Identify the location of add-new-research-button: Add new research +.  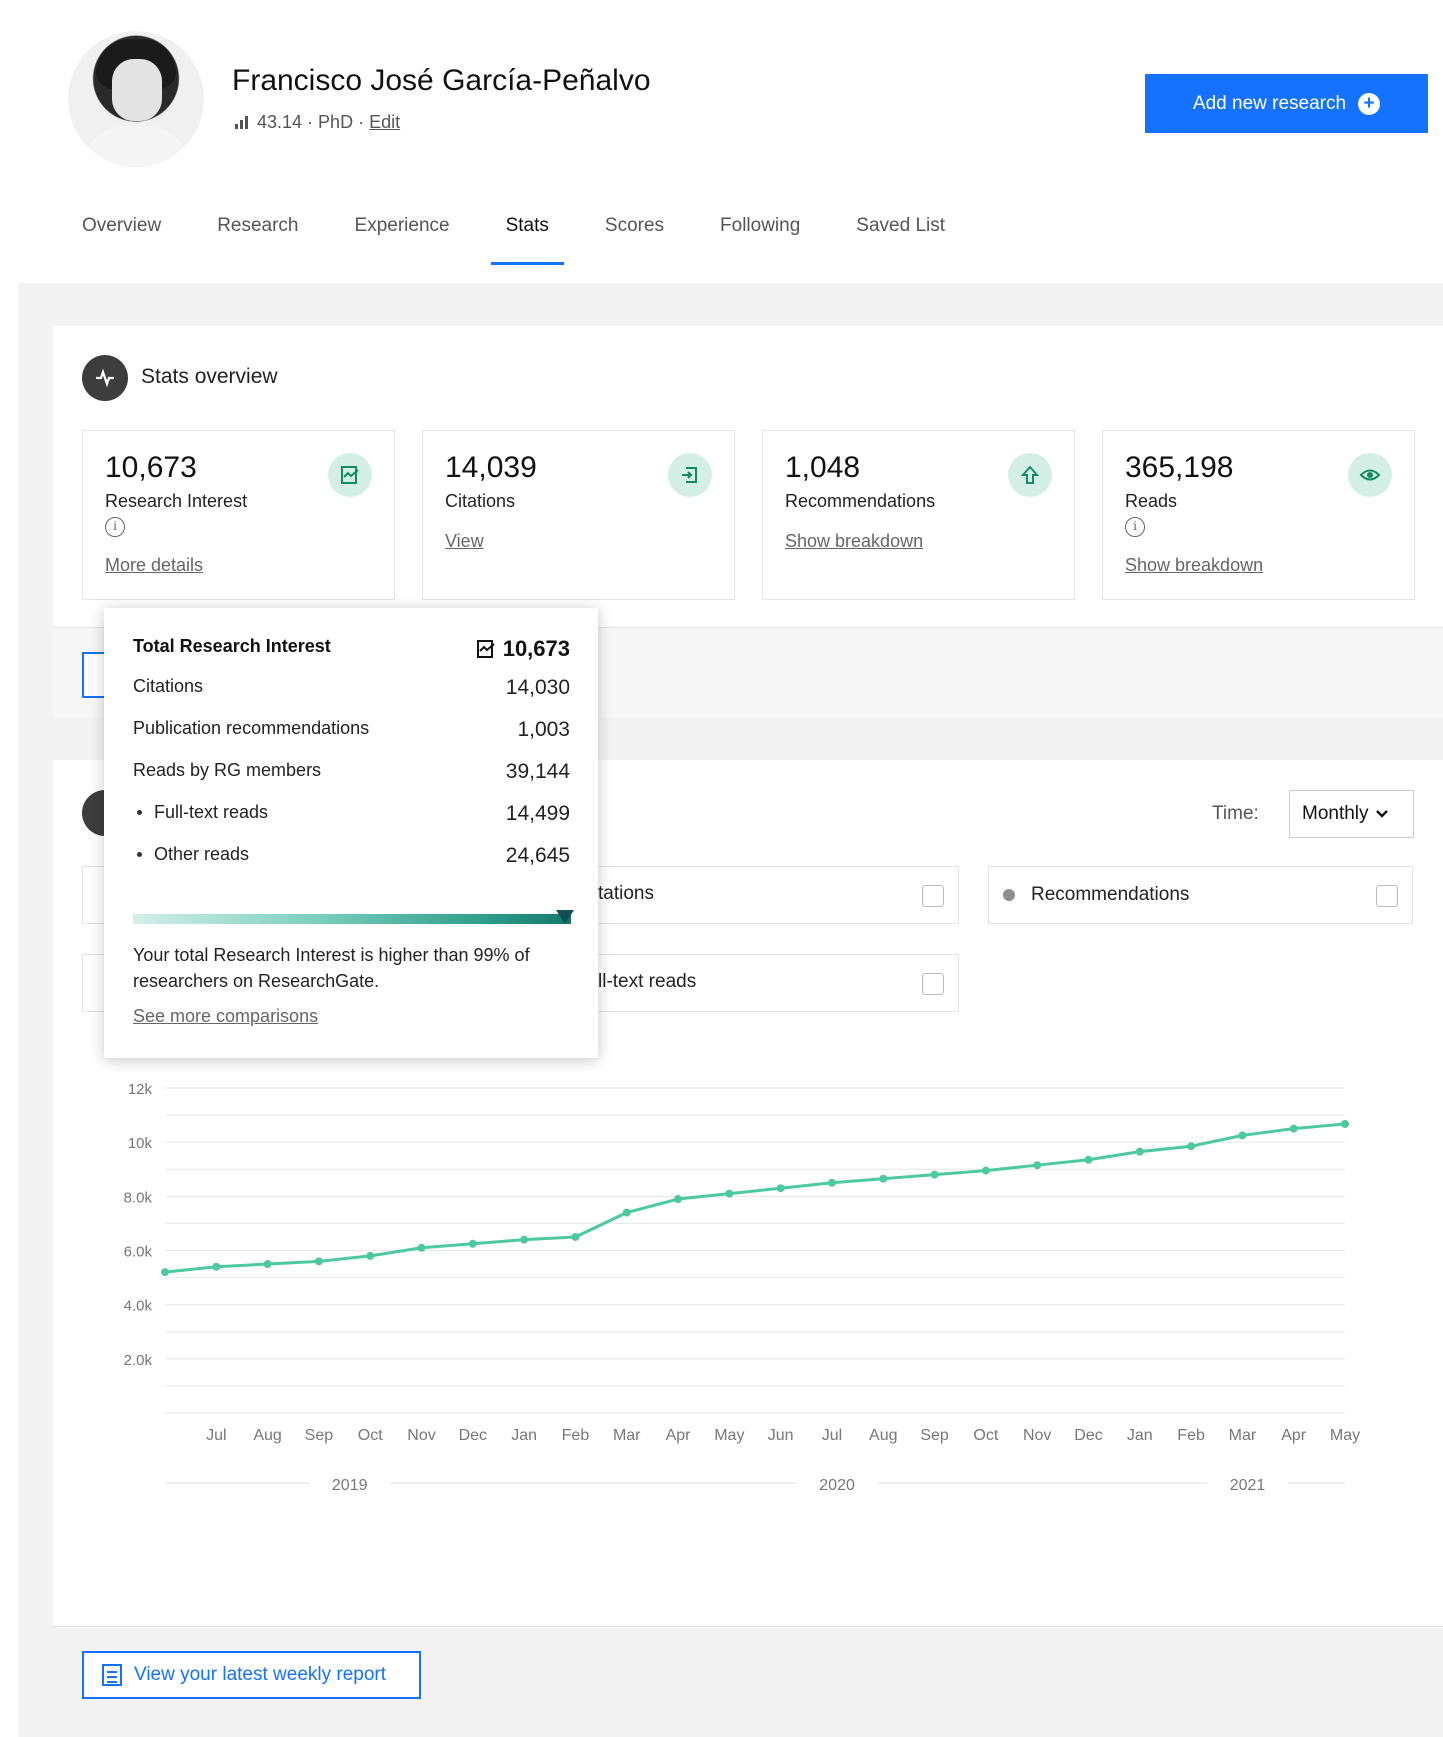
(1286, 103).